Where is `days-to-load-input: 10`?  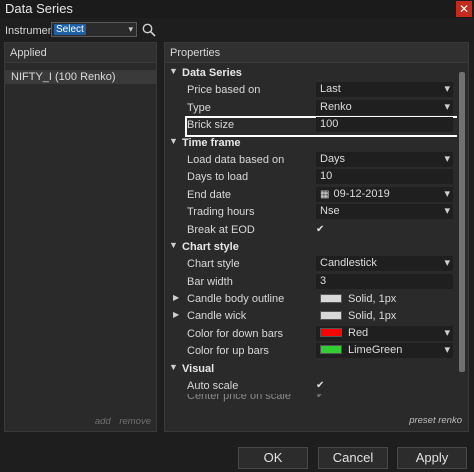 days-to-load-input: 10 is located at coordinates (384, 177).